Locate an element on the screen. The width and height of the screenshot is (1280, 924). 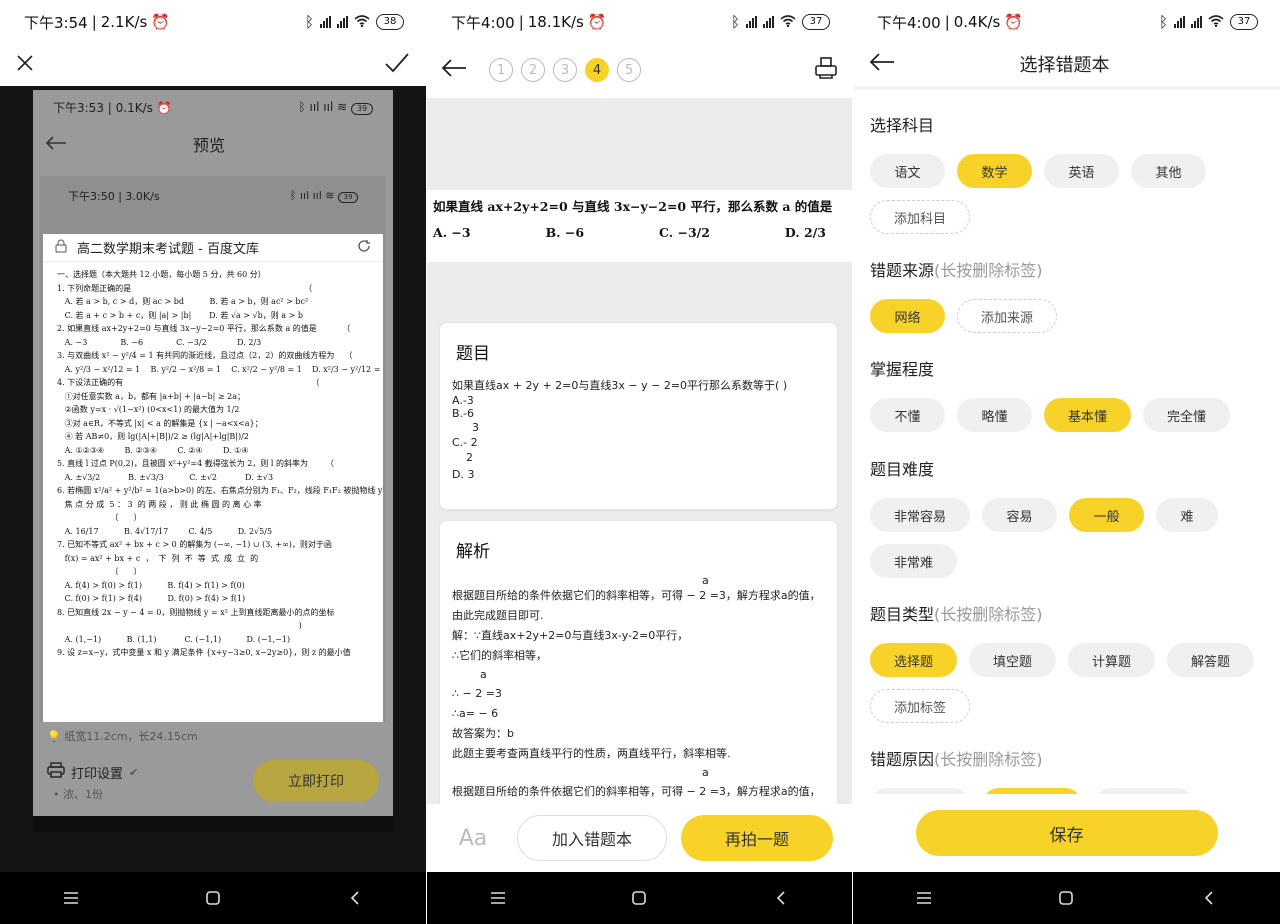
page-title: 选择错题本 is located at coordinates (1064, 65).